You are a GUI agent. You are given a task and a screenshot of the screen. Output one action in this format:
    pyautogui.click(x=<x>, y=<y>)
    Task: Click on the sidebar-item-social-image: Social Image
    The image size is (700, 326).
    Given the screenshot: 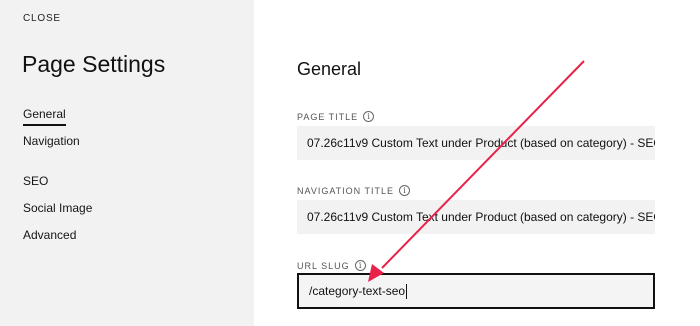 What is the action you would take?
    pyautogui.click(x=57, y=208)
    